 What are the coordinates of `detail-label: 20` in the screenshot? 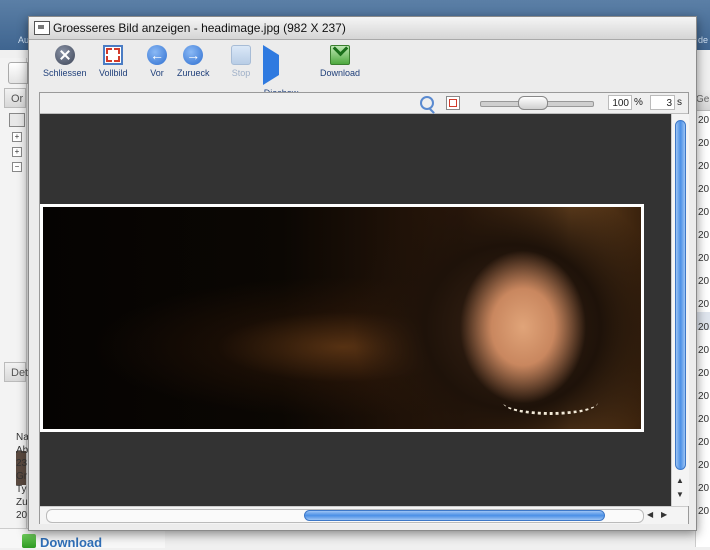 It's located at (22, 515).